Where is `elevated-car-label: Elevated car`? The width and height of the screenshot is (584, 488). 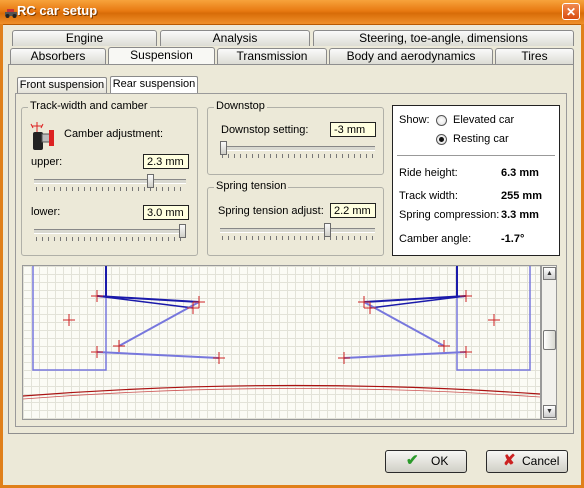 elevated-car-label: Elevated car is located at coordinates (483, 120).